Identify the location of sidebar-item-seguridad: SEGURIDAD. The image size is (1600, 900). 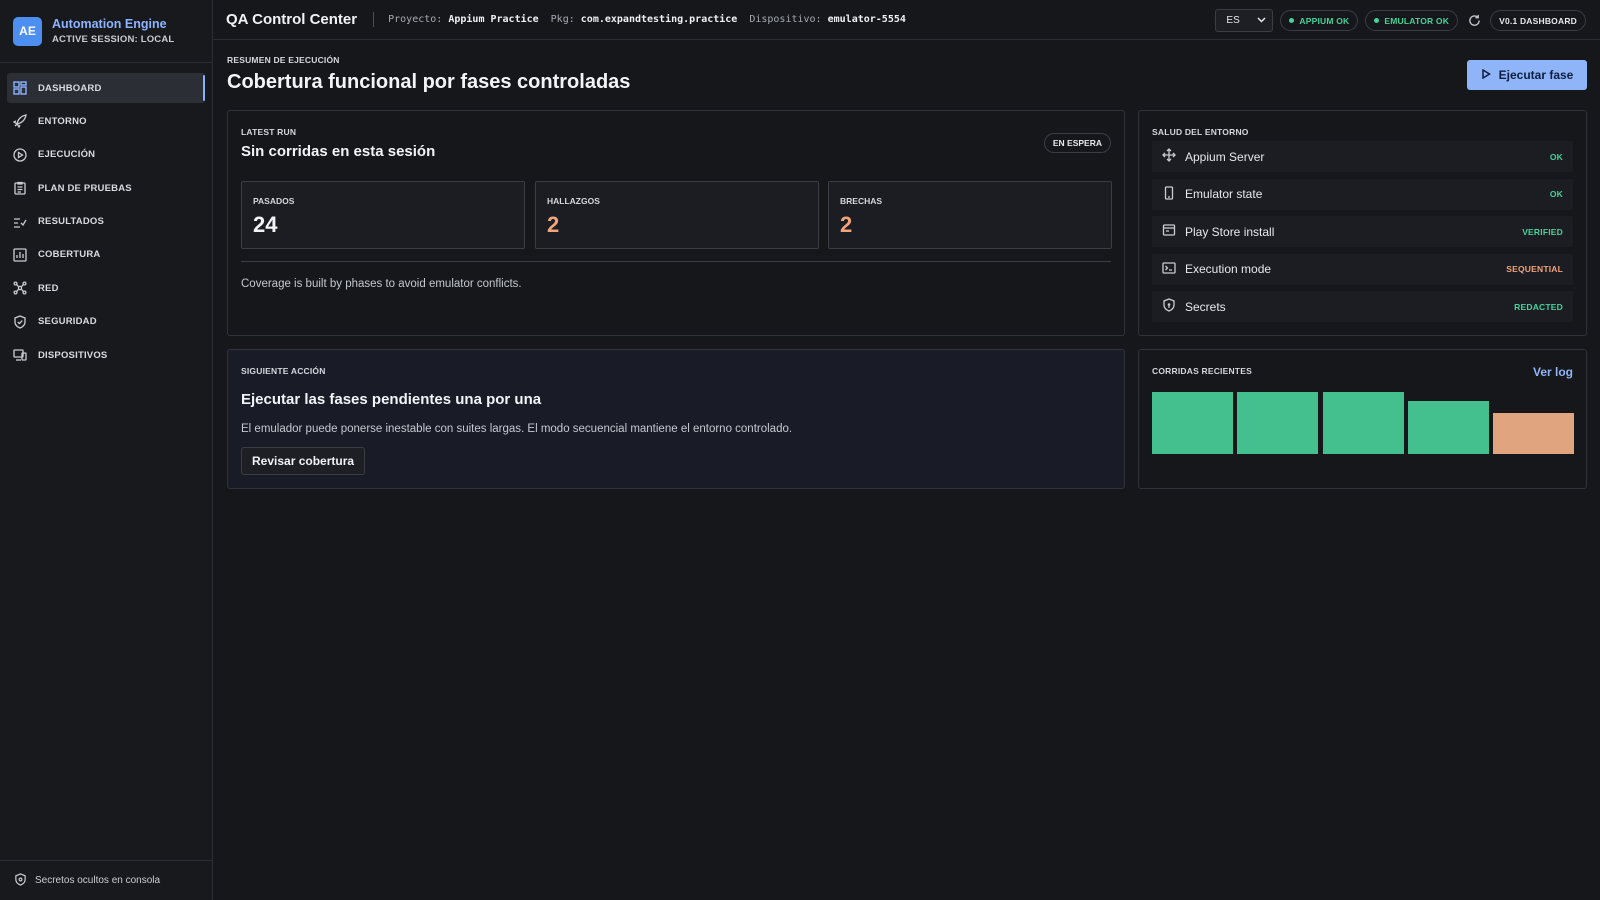
(106, 322).